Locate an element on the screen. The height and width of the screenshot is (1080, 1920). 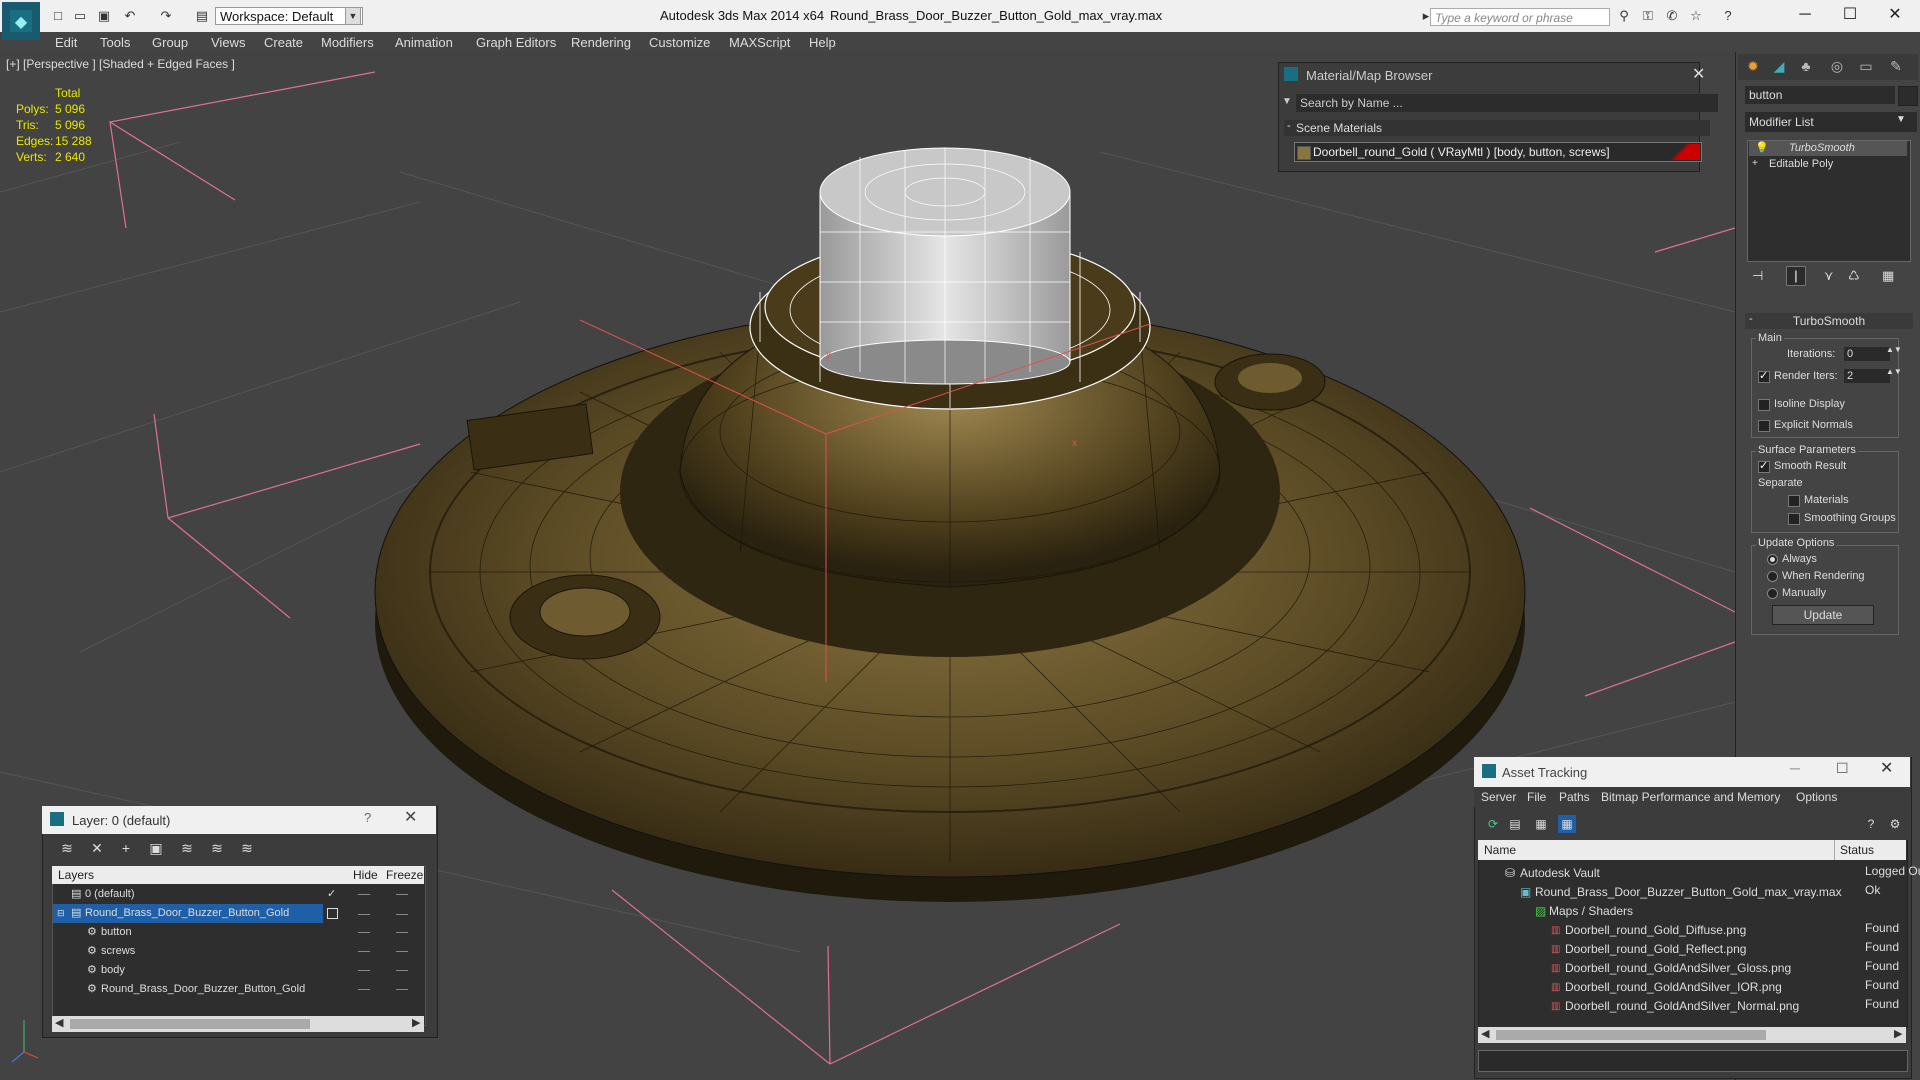
menu-tools: Tools is located at coordinates (115, 42).